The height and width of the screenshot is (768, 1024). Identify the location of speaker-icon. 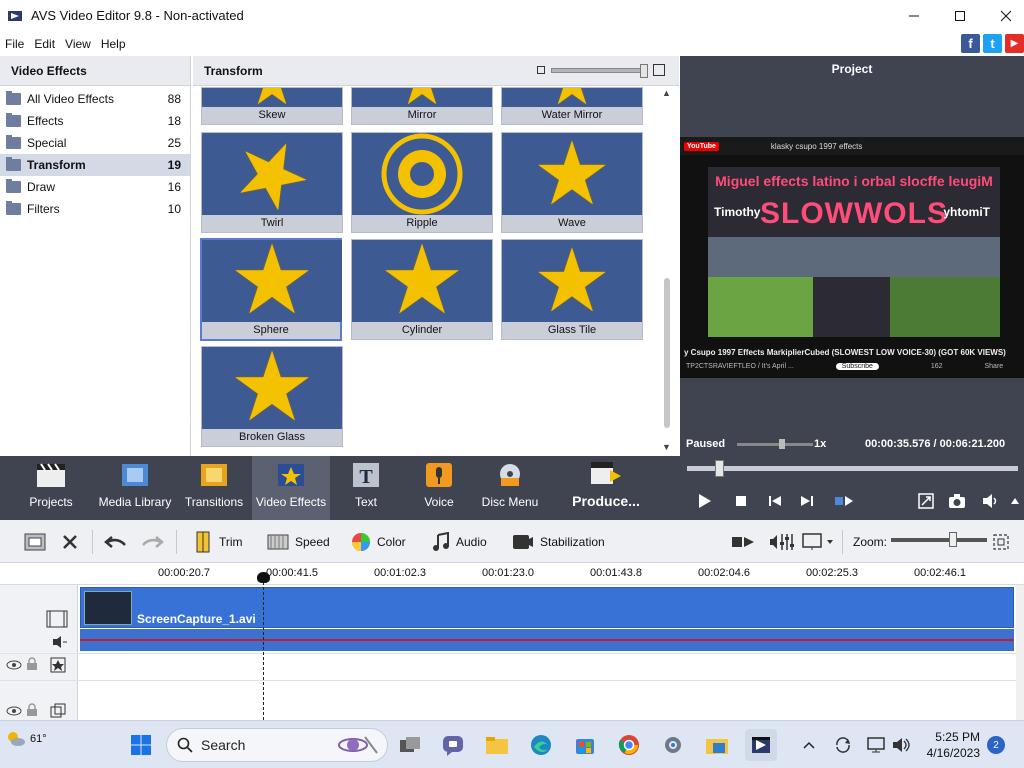
(902, 745).